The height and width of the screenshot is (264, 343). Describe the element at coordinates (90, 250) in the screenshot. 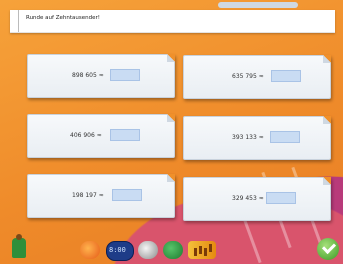

I see `cone-icon-button` at that location.